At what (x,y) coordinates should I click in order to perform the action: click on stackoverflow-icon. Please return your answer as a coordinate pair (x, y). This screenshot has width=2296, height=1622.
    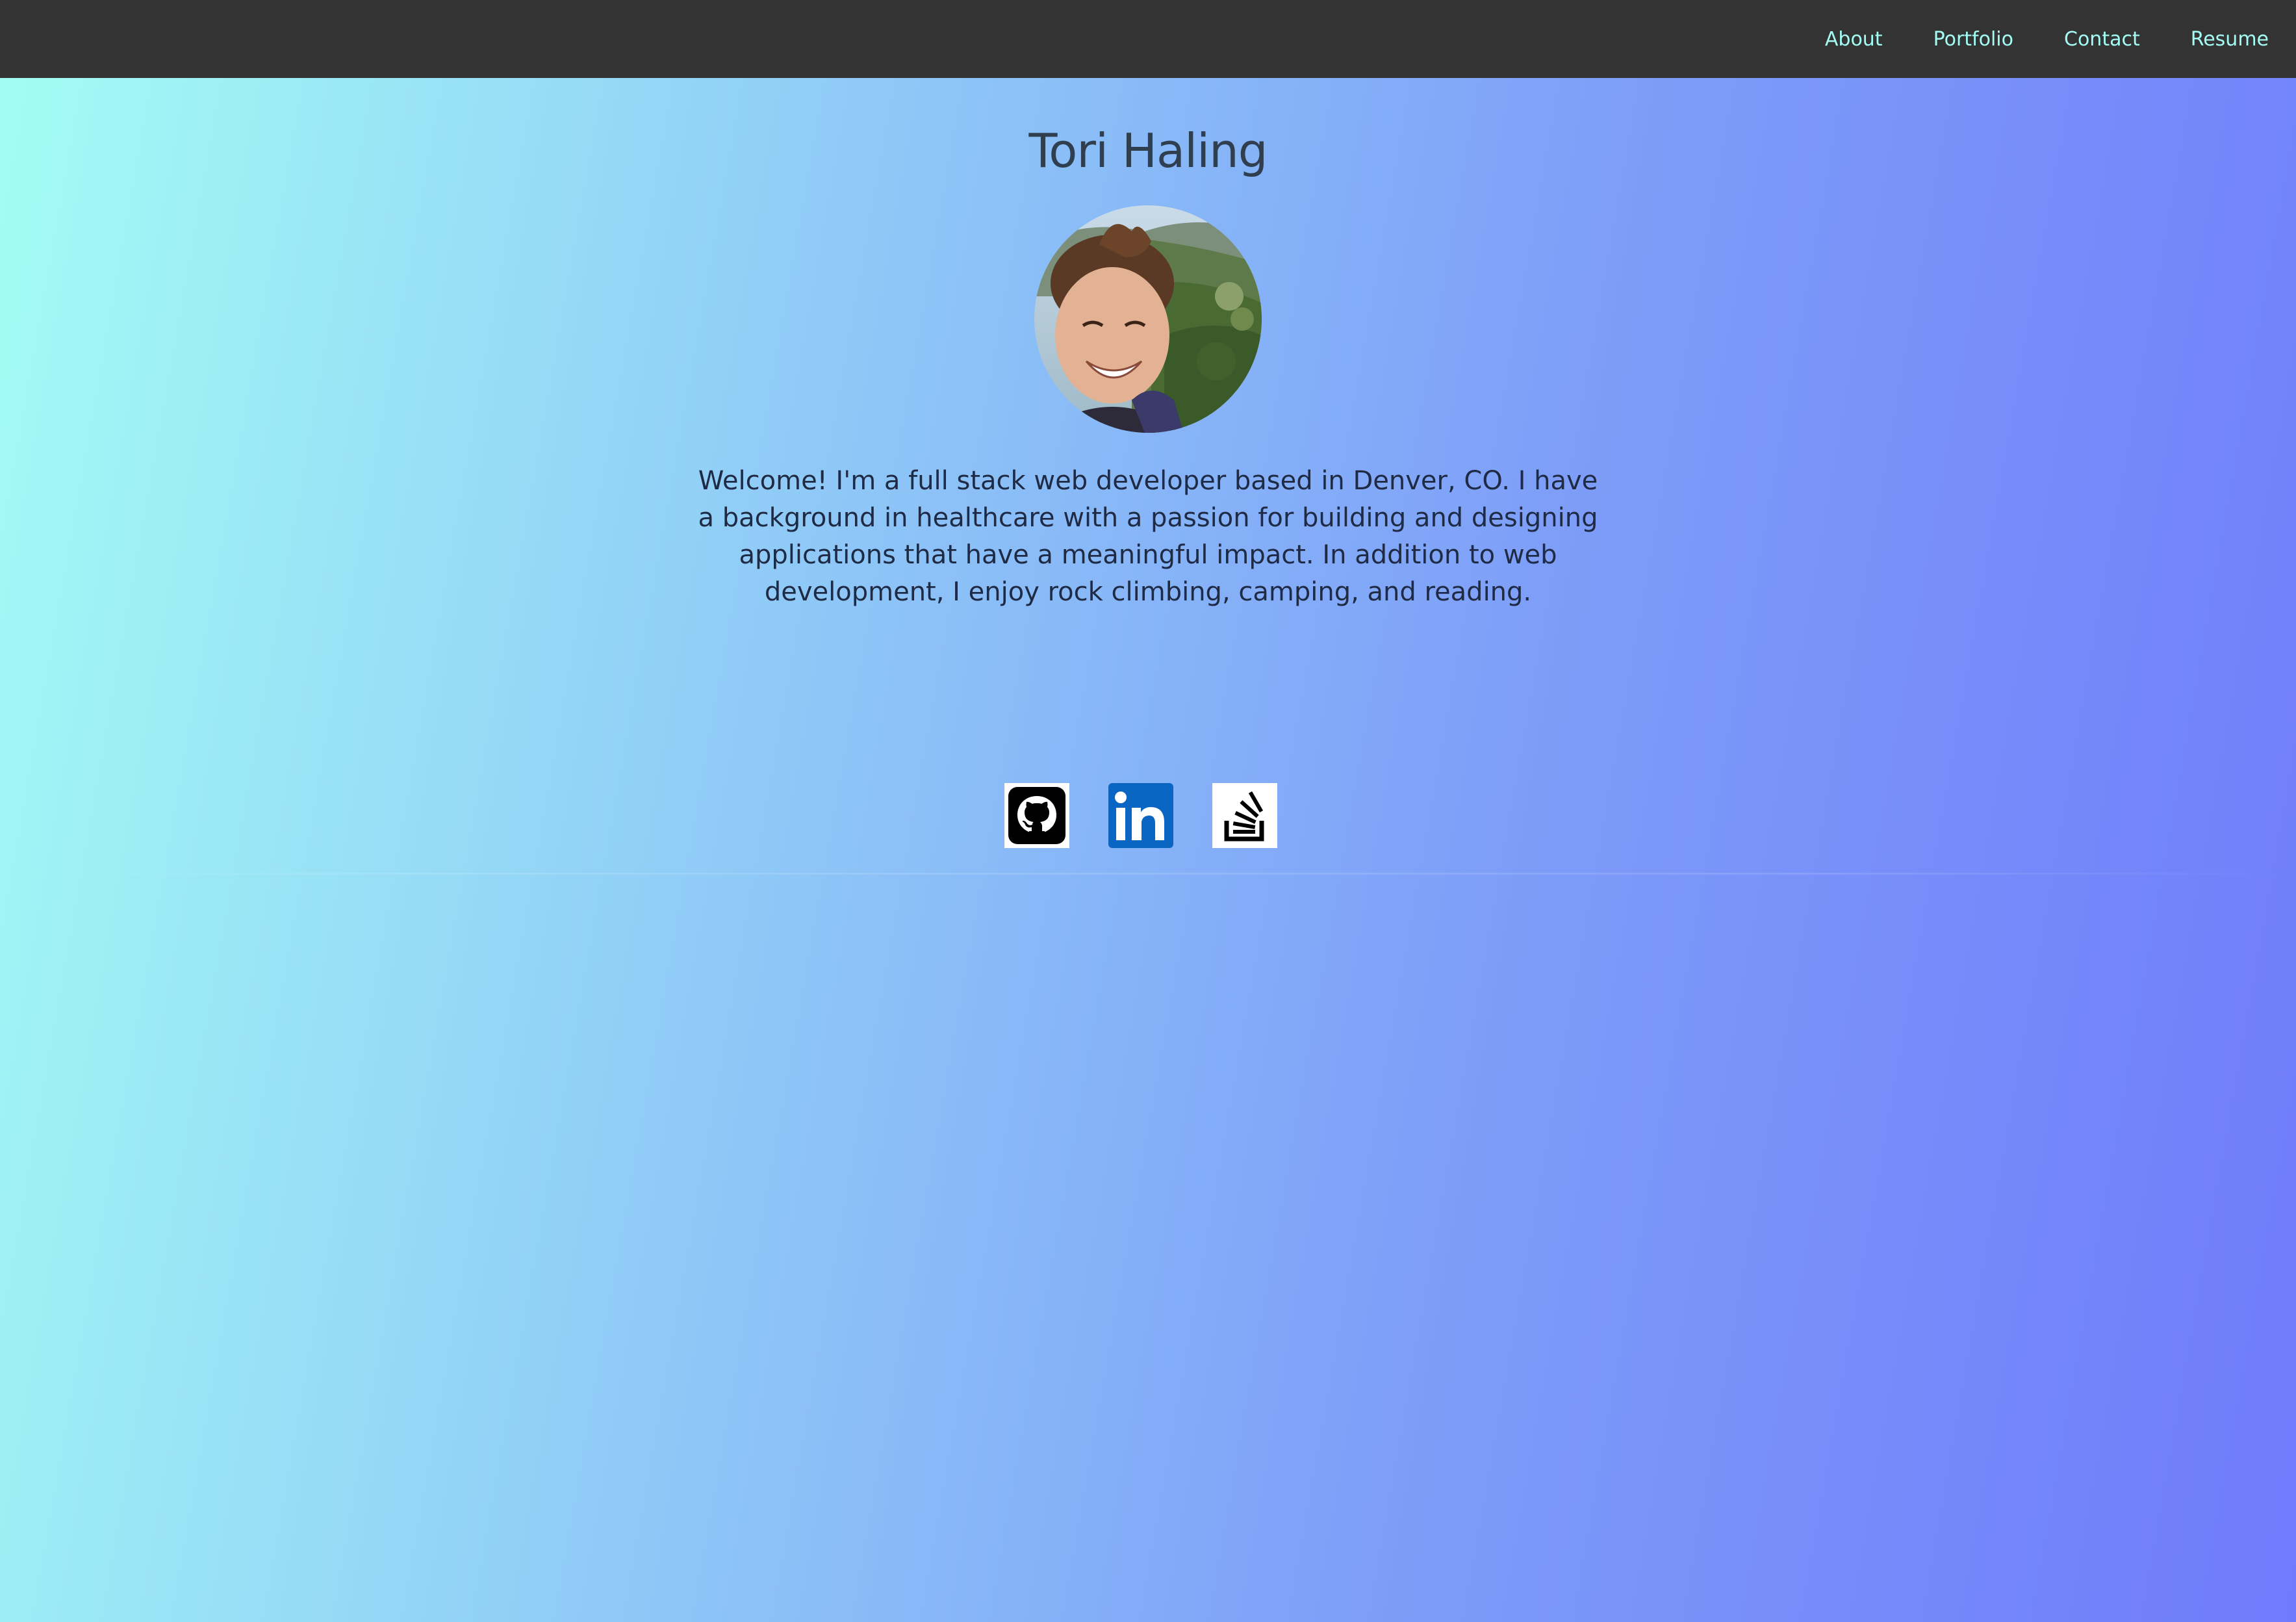
    Looking at the image, I should click on (1244, 815).